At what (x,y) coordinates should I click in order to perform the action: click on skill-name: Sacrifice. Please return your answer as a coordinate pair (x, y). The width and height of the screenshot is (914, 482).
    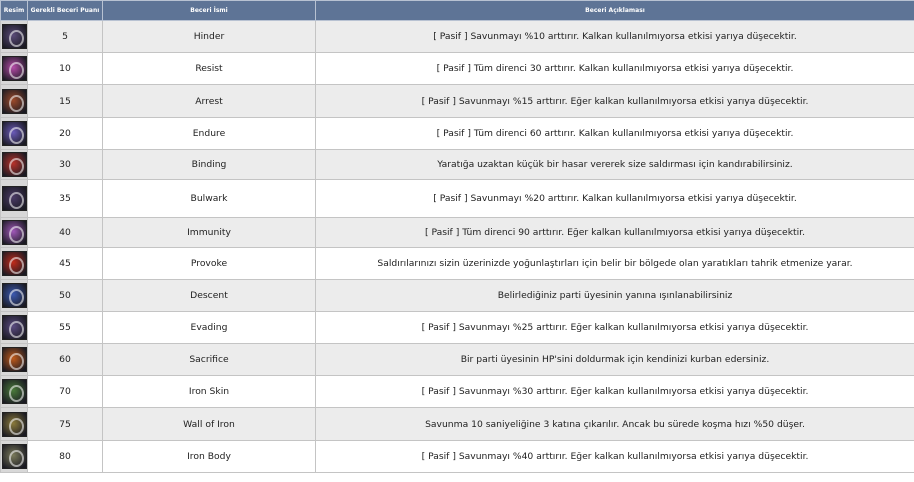
    Looking at the image, I should click on (209, 359).